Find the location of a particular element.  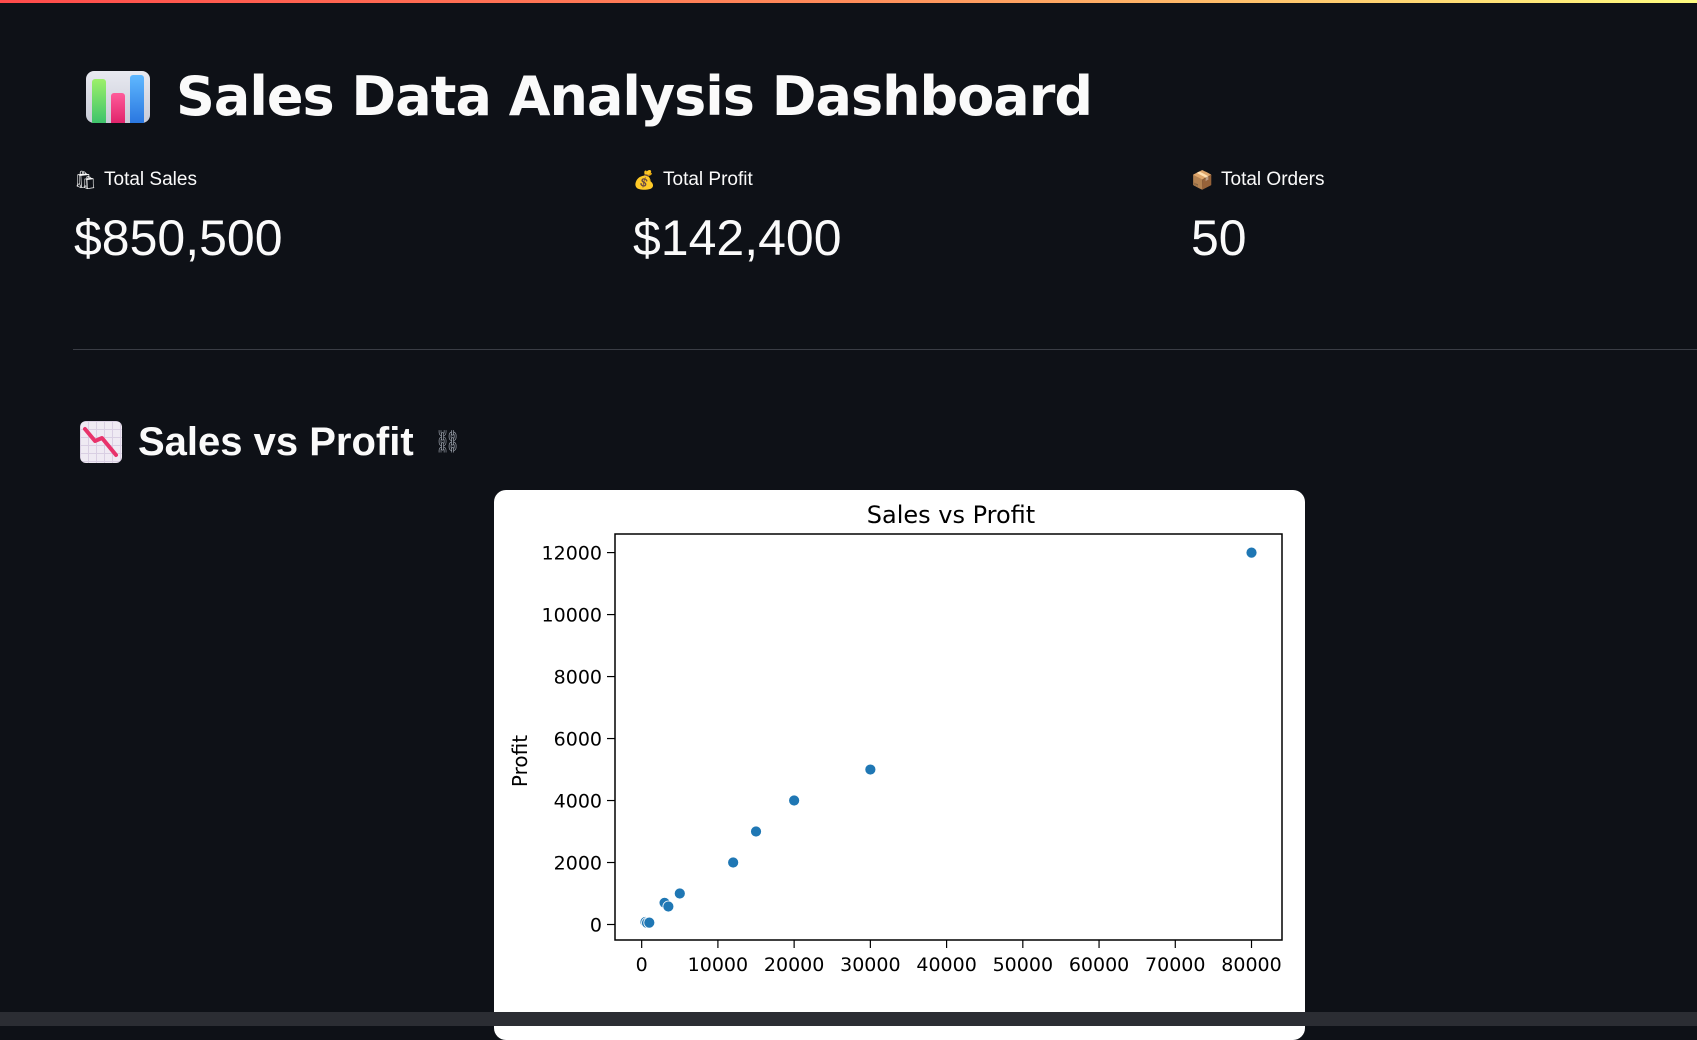

top-decoration-stripe is located at coordinates (848, 1).